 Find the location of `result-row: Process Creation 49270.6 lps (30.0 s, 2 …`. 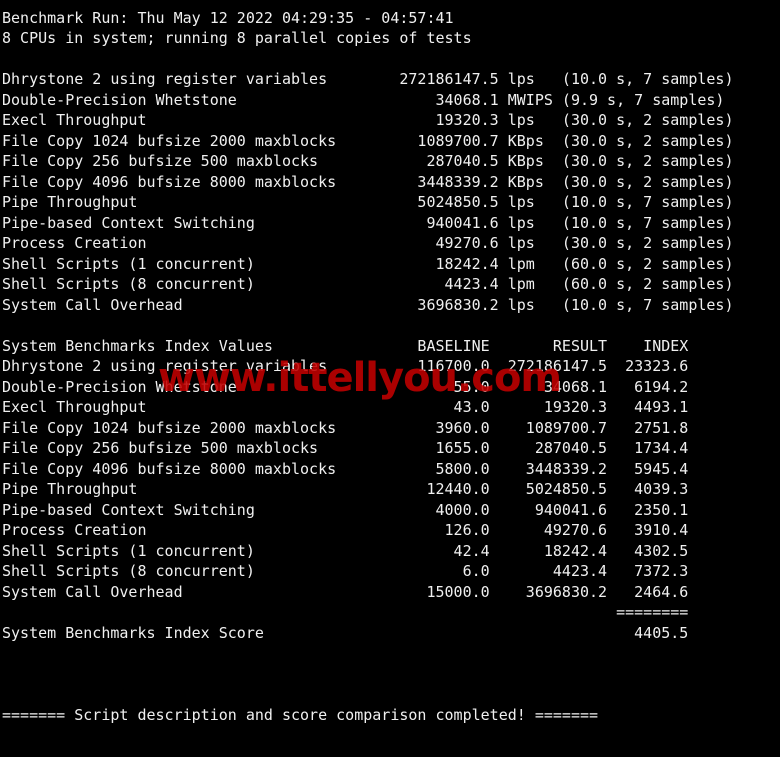

result-row: Process Creation 49270.6 lps (30.0 s, 2 … is located at coordinates (368, 243).